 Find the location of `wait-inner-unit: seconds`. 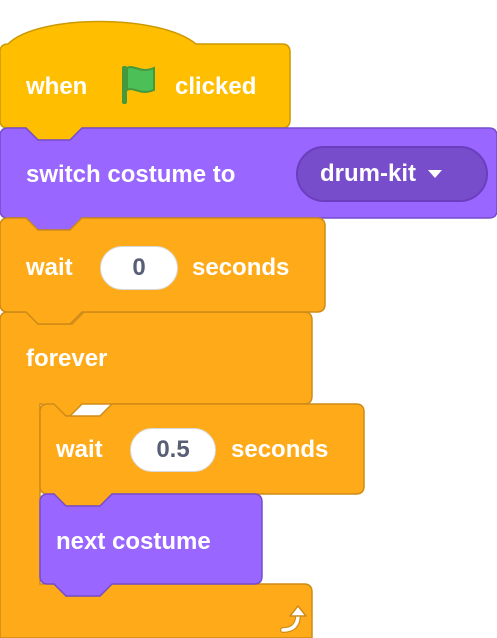

wait-inner-unit: seconds is located at coordinates (280, 449).